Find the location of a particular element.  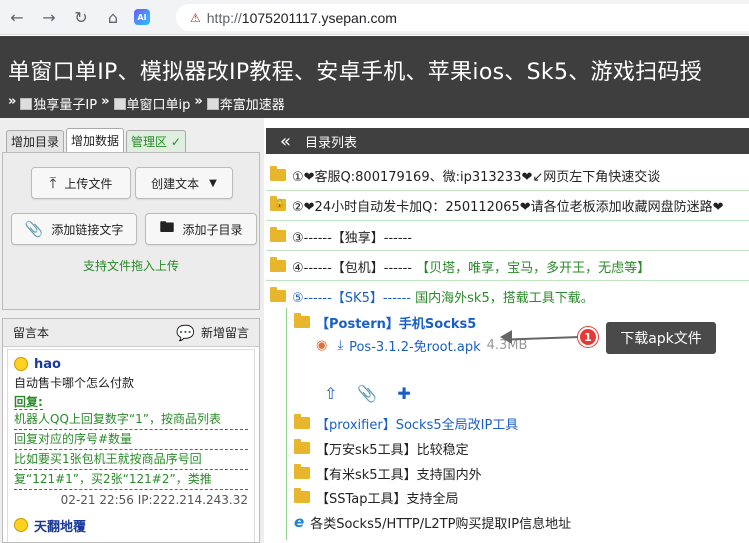

reload-icon: ↻ is located at coordinates (81, 17).